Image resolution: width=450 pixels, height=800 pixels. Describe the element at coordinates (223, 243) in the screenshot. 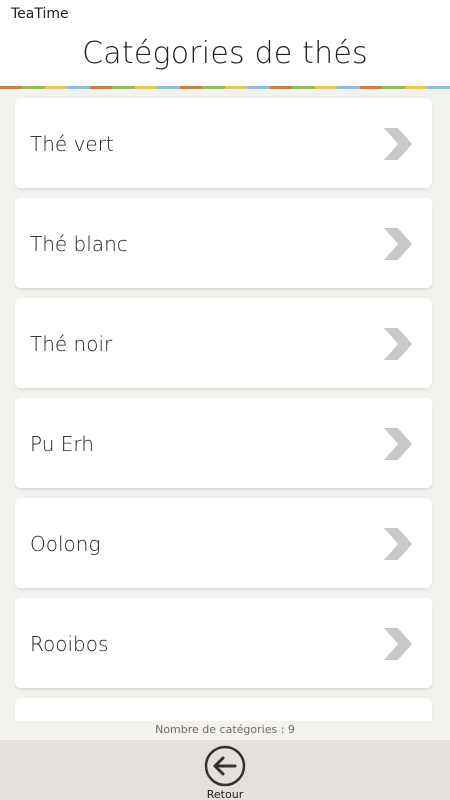

I see `category-item-the-blanc: Thé blanc` at that location.